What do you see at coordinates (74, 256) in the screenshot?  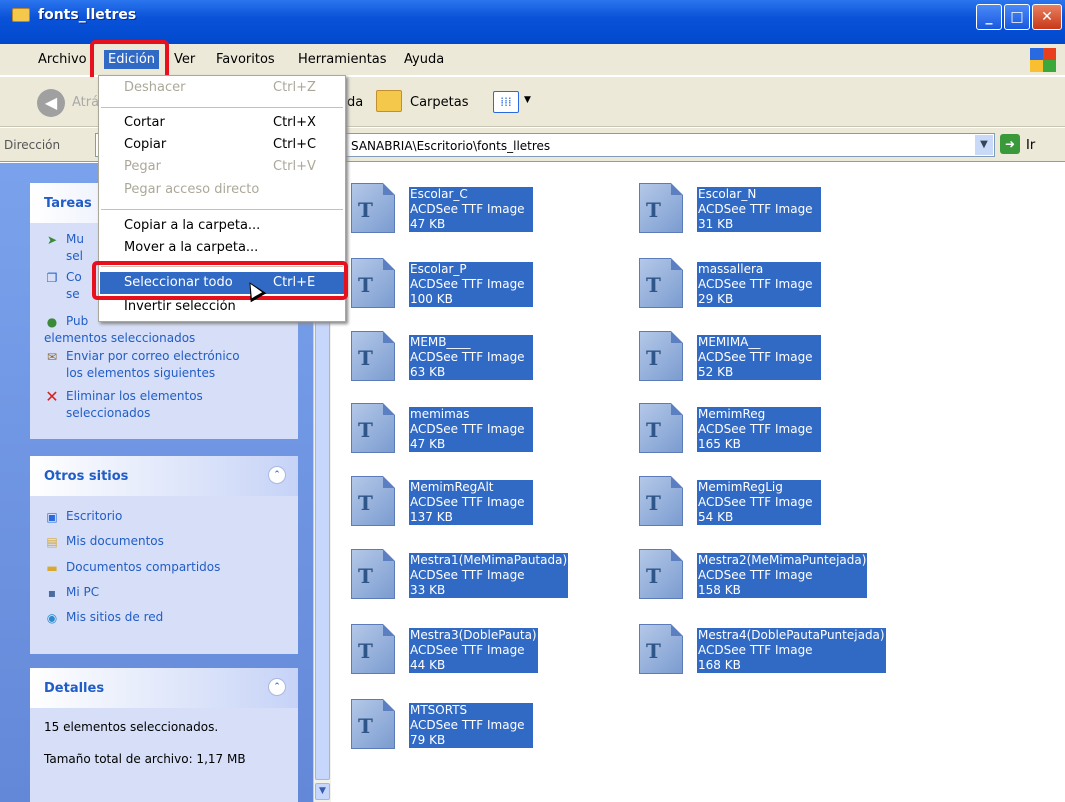 I see `task-item-label: sel` at bounding box center [74, 256].